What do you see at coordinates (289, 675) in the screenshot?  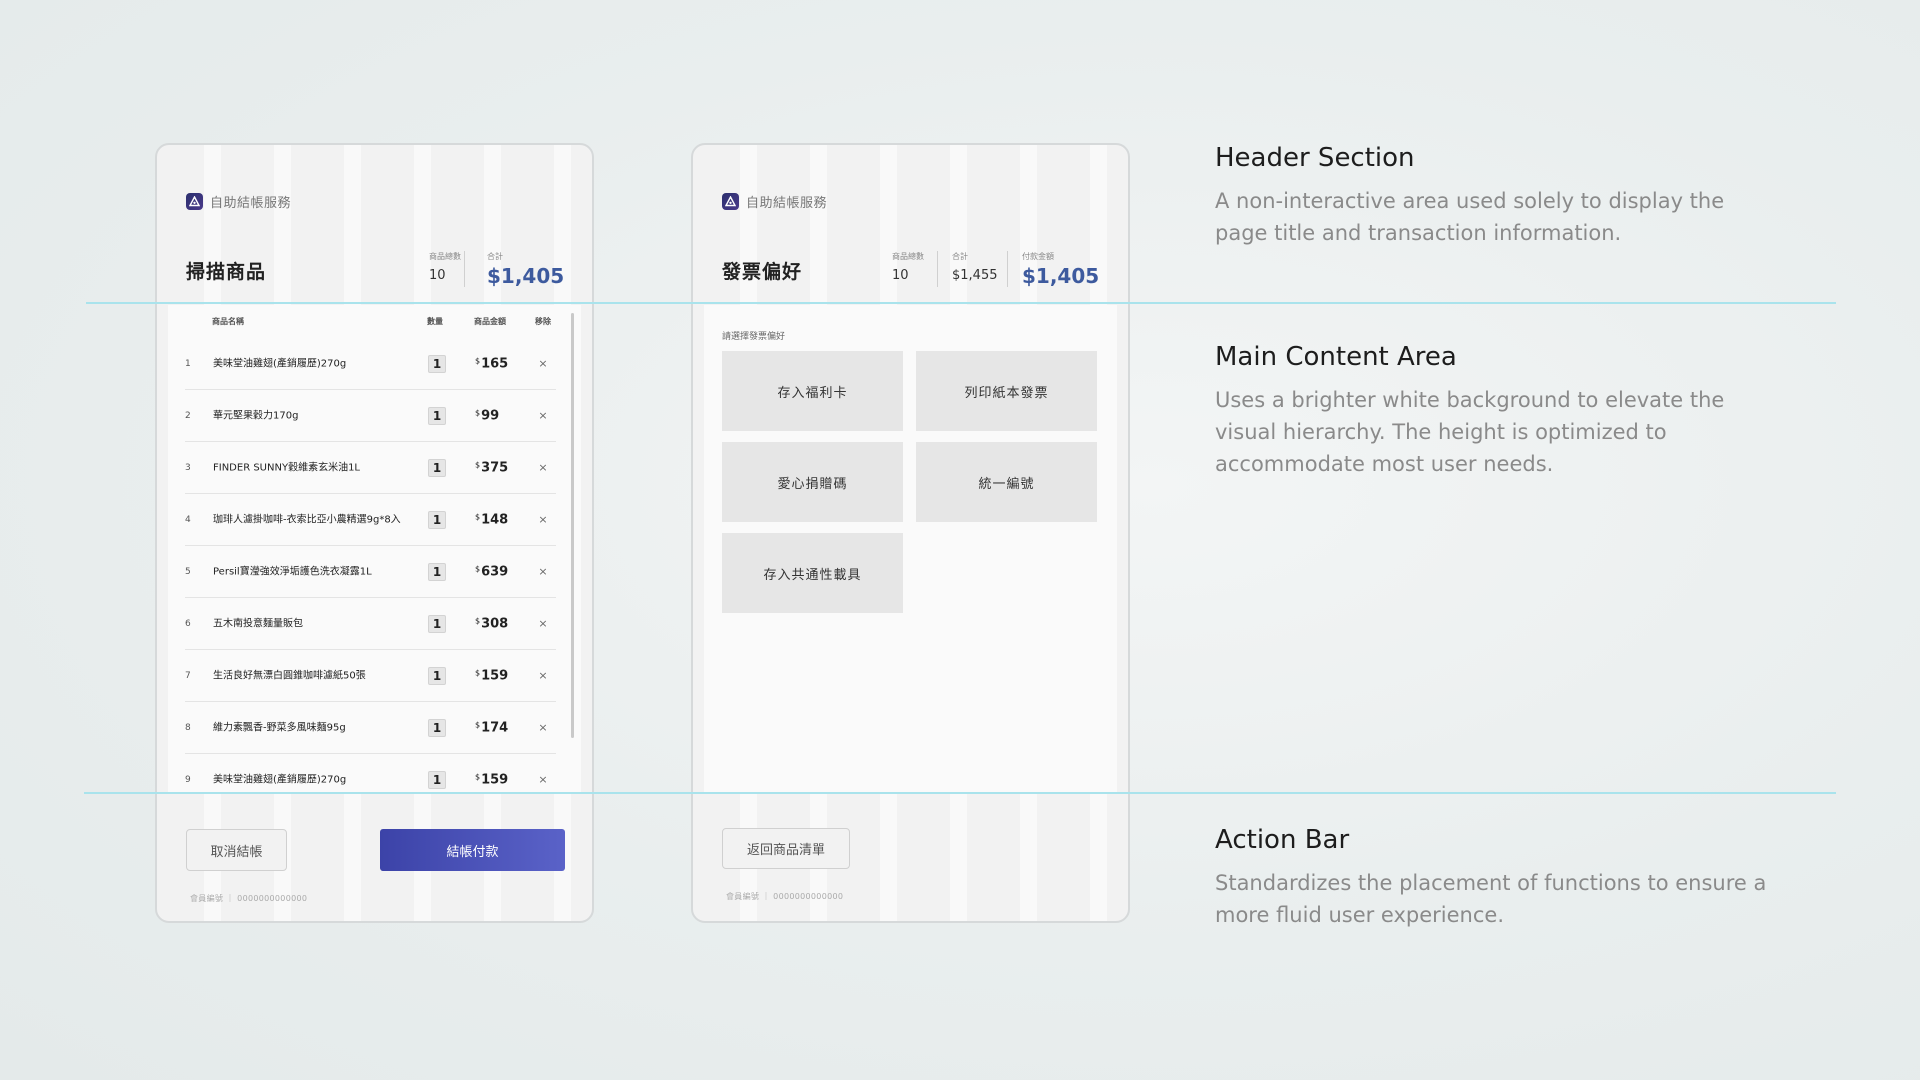 I see `item-name: 生活良好無漂白圓錐咖啡濾紙50張` at bounding box center [289, 675].